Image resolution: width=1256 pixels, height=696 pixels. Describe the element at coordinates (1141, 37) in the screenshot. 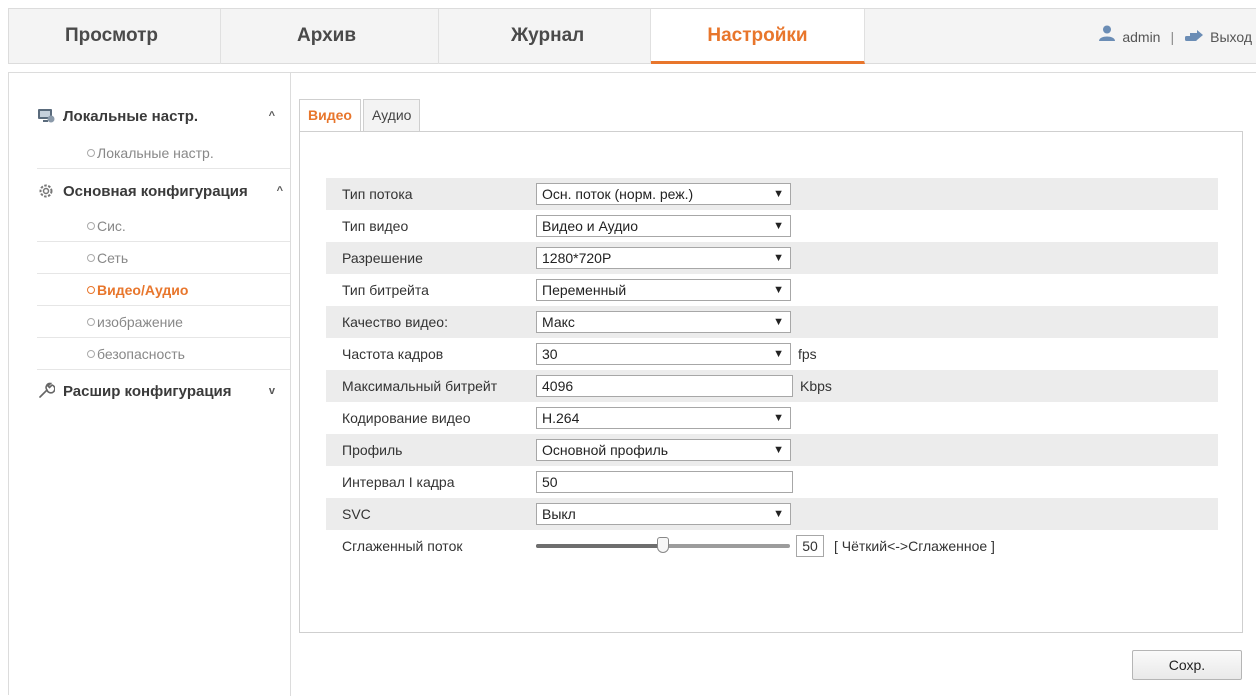

I see `username: admin` at that location.